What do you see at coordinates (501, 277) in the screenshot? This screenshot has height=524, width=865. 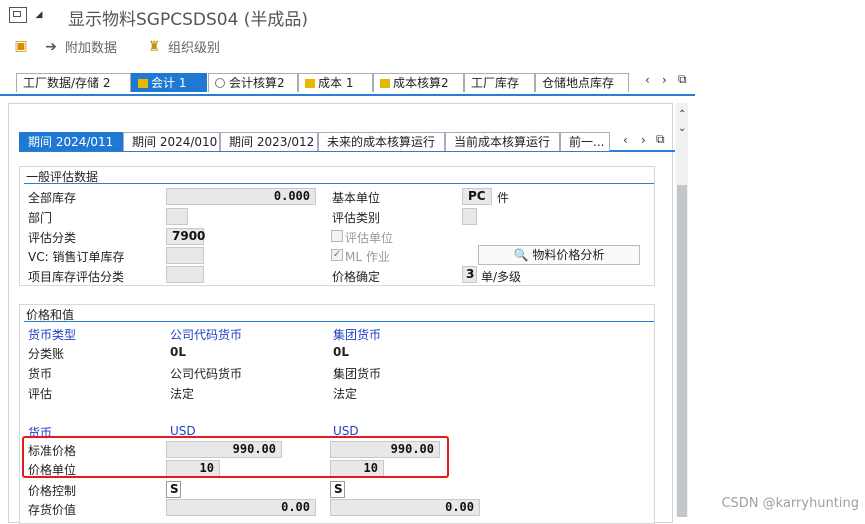 I see `price-determination-text: 单/多级` at bounding box center [501, 277].